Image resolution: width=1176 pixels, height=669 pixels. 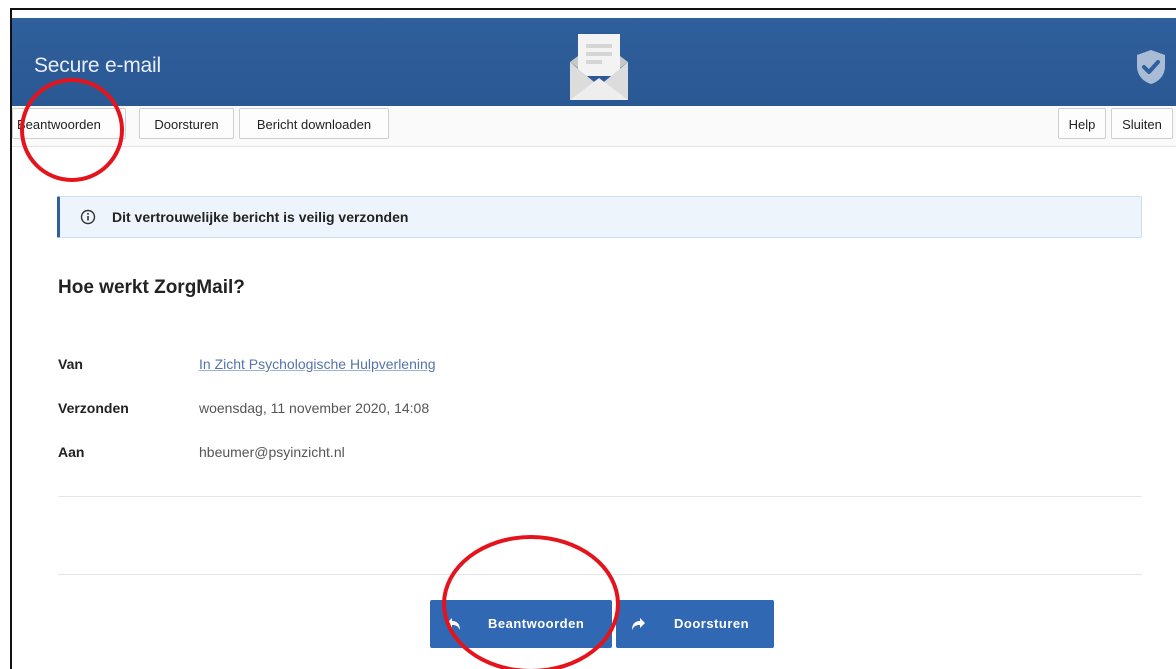 I want to click on recipient-address: hbeumer@psyinzicht.nl, so click(x=272, y=452).